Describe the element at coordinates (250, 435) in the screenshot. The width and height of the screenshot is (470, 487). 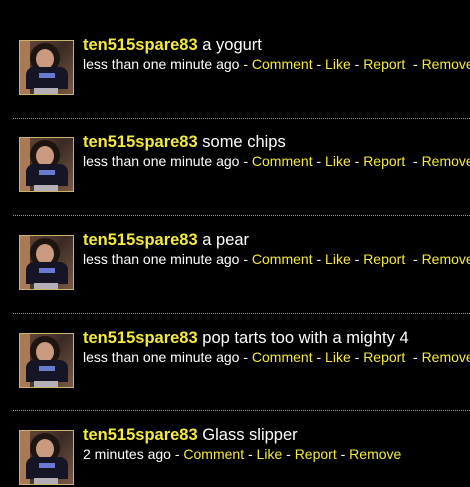
I see `status-message: Glass slipper` at that location.